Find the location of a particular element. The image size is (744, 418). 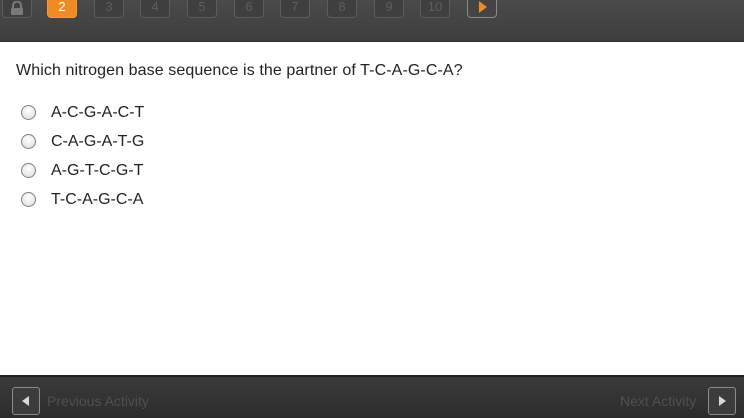

activity-footer: Previous Activity Next Activity is located at coordinates (372, 396).